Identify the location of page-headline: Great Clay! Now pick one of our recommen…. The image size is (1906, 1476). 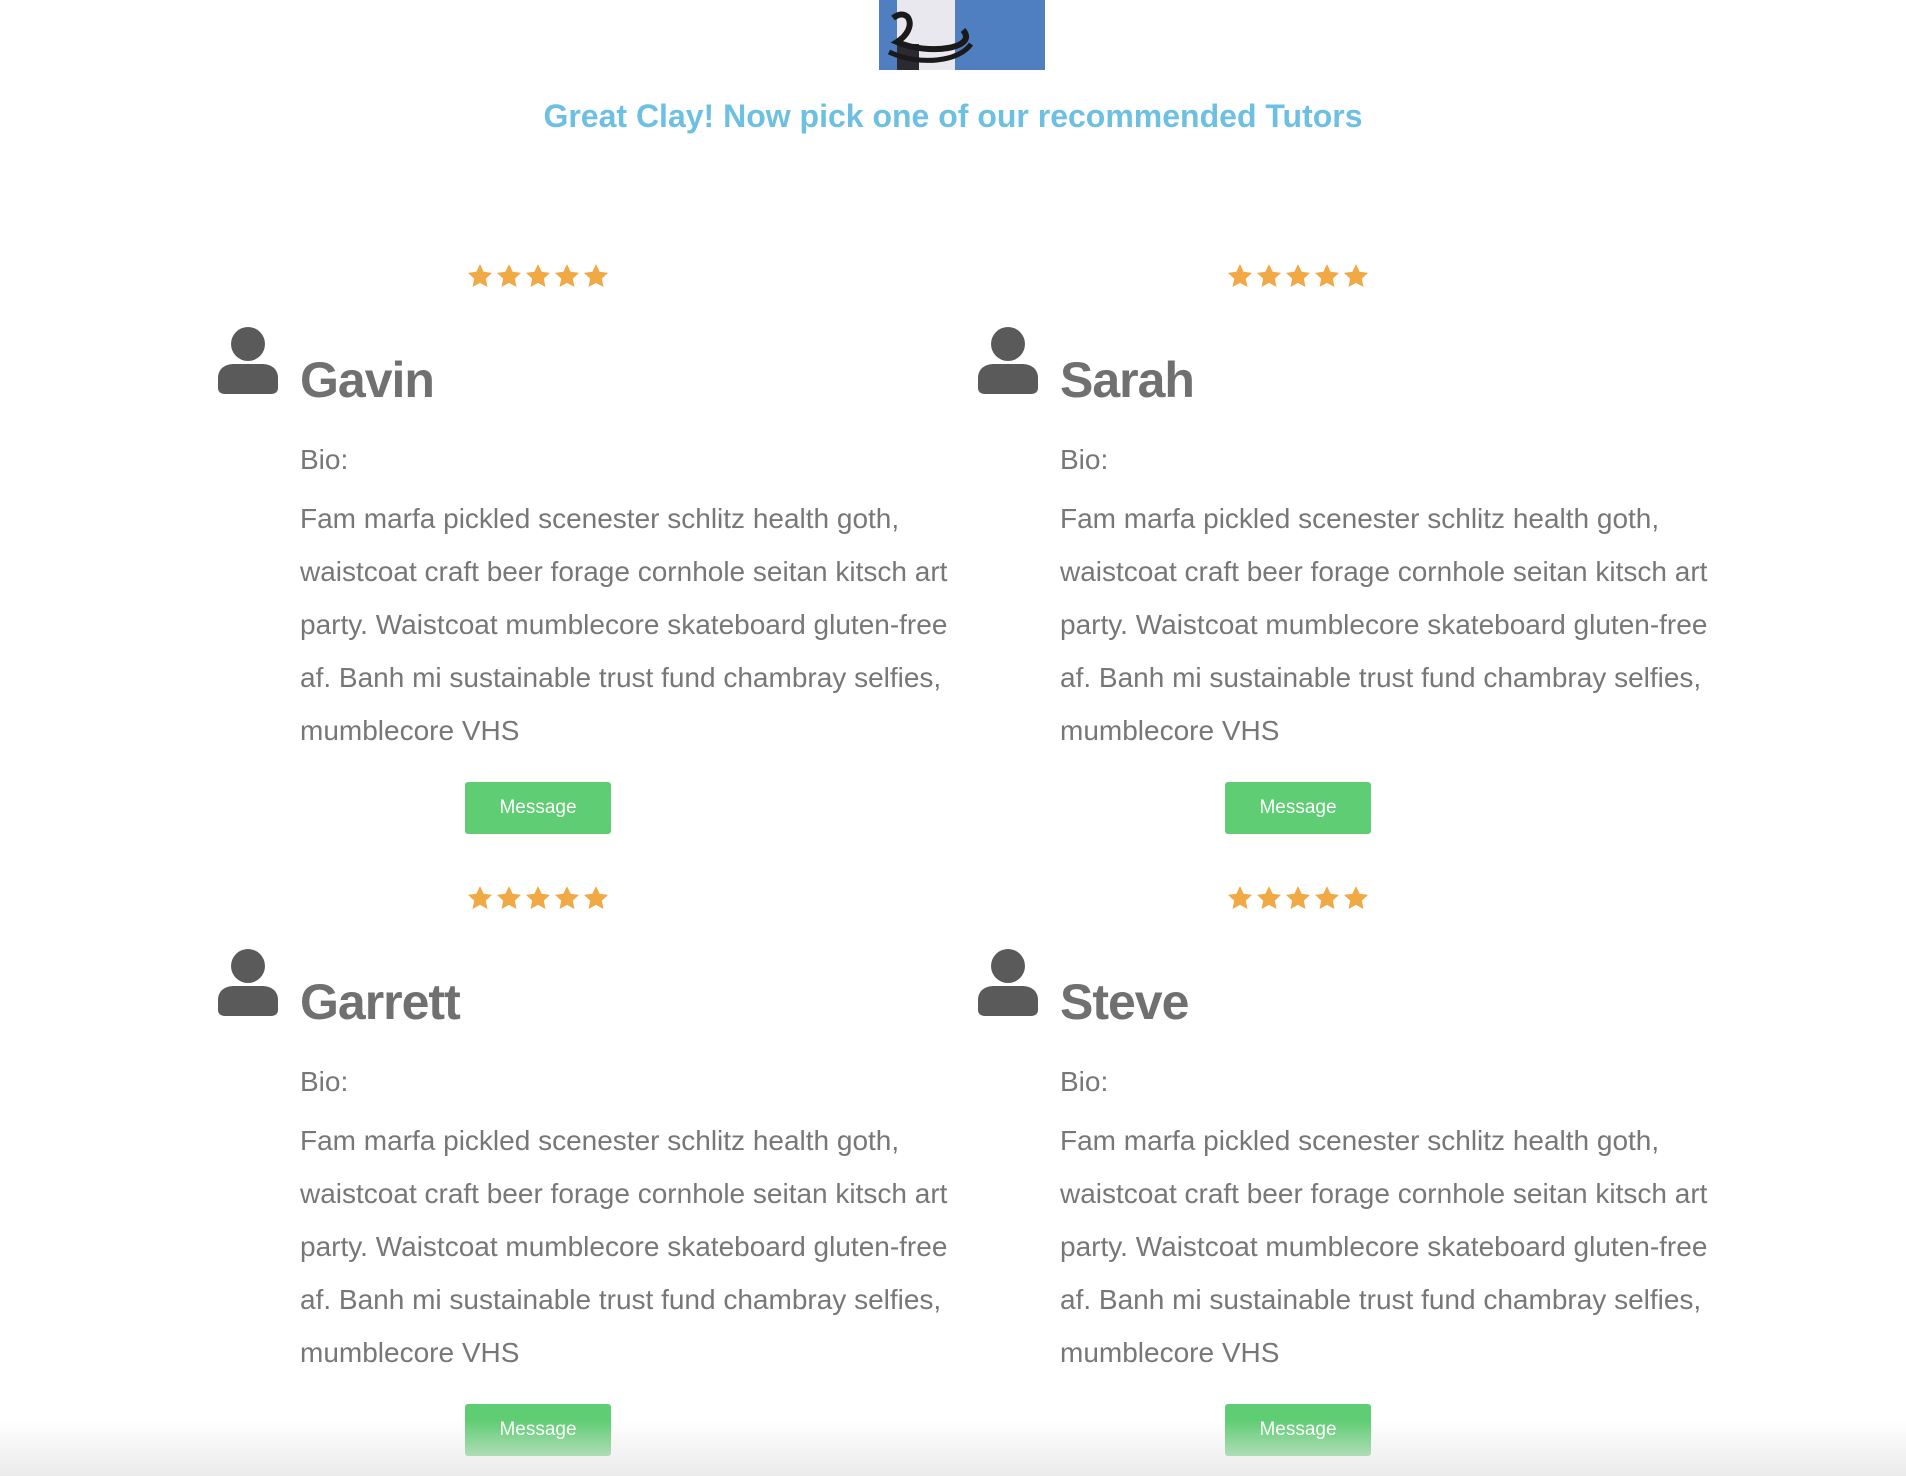
(953, 116).